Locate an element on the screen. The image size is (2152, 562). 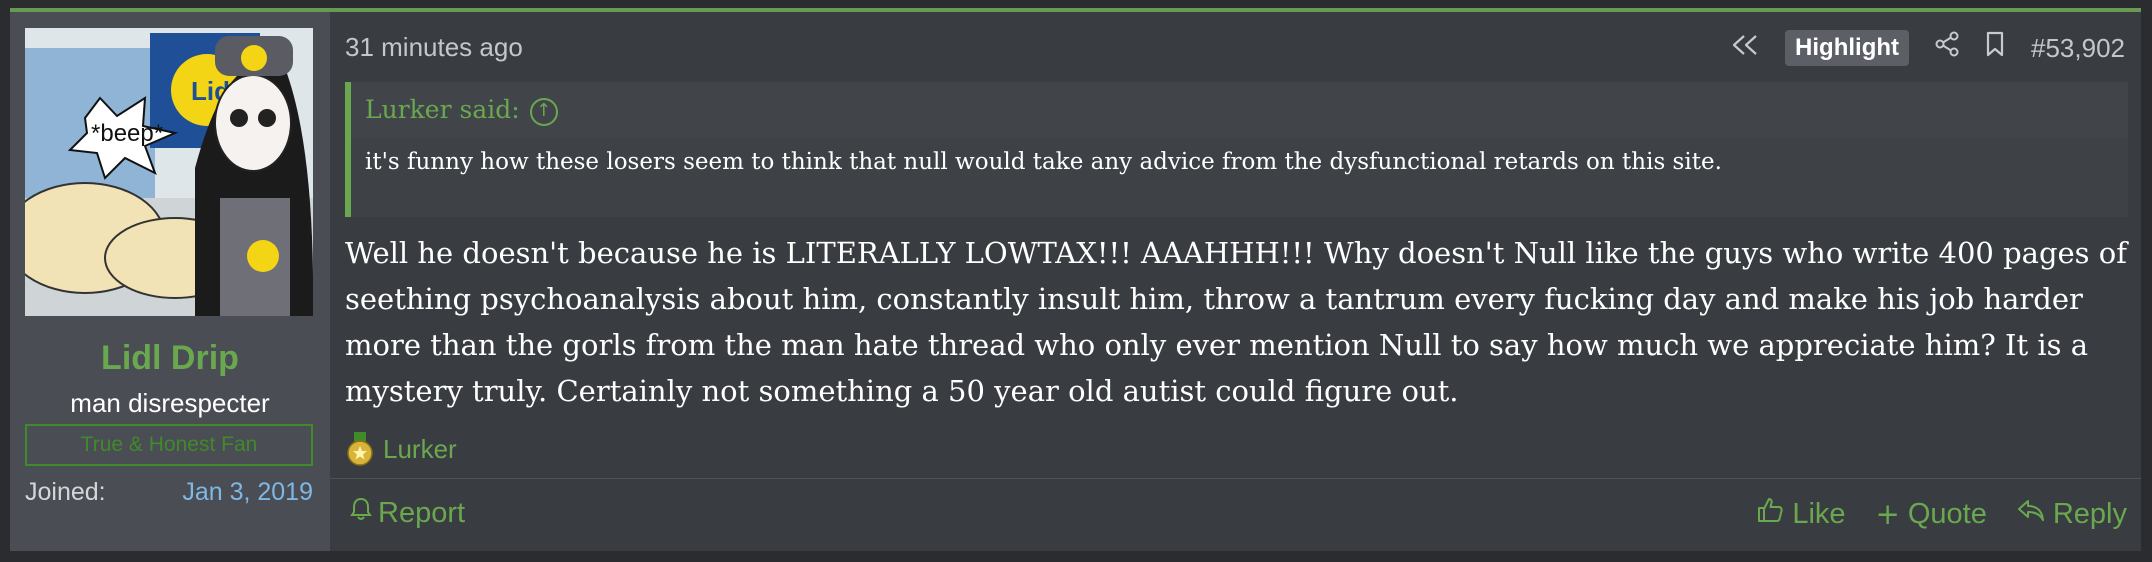
bookmark-icon is located at coordinates (1995, 48).